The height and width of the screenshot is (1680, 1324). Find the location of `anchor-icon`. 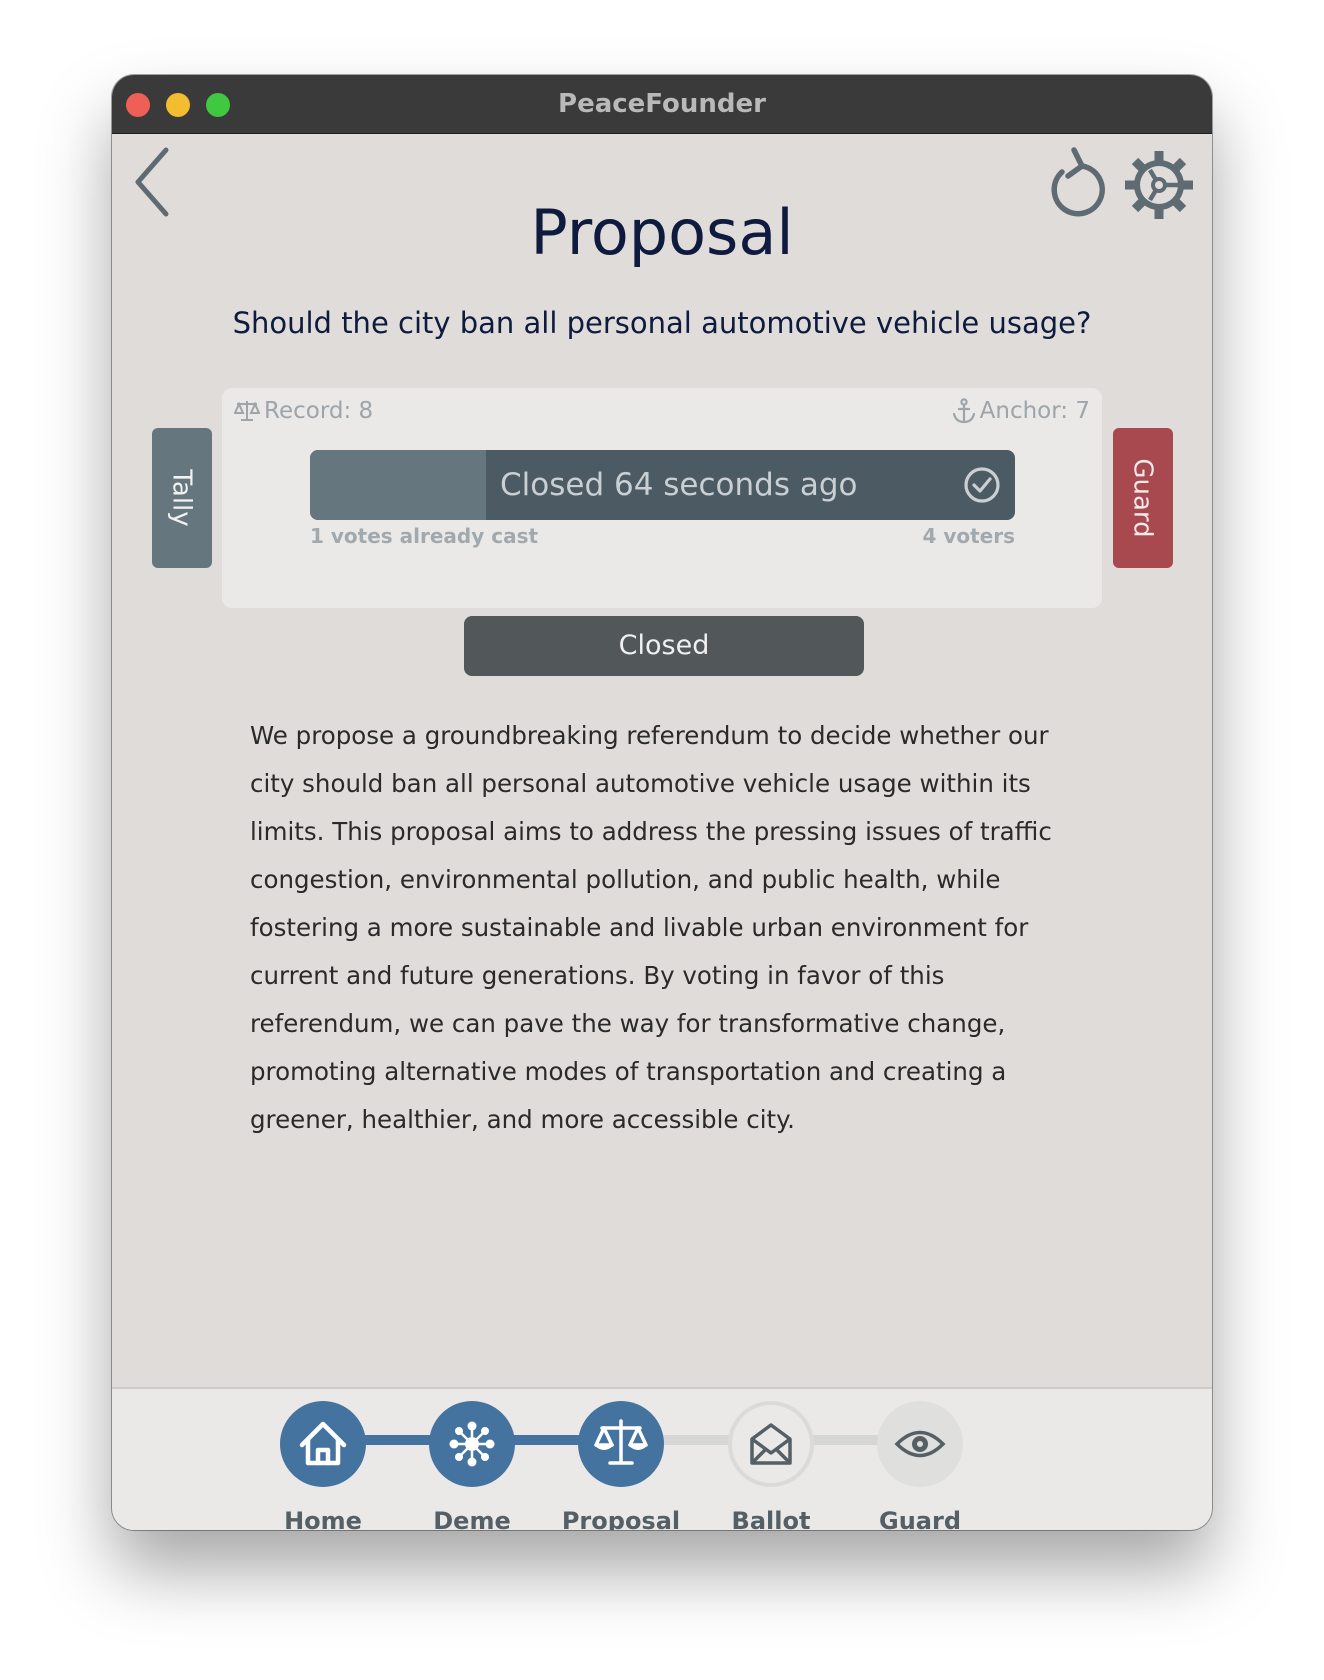

anchor-icon is located at coordinates (963, 411).